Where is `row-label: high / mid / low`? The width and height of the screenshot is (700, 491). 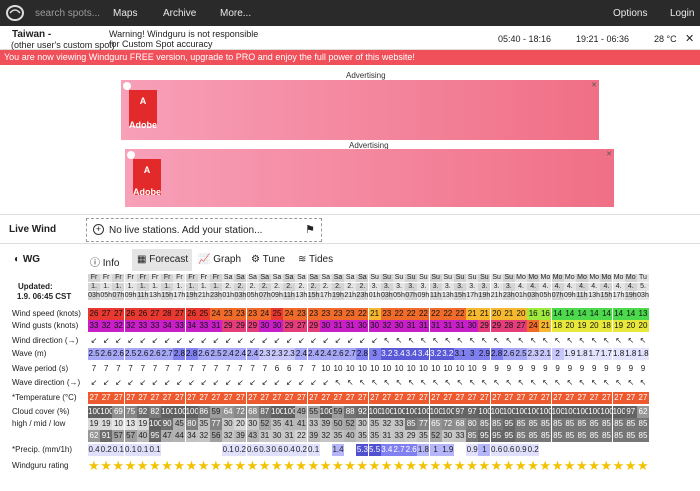
row-label: high / mid / low is located at coordinates (39, 423).